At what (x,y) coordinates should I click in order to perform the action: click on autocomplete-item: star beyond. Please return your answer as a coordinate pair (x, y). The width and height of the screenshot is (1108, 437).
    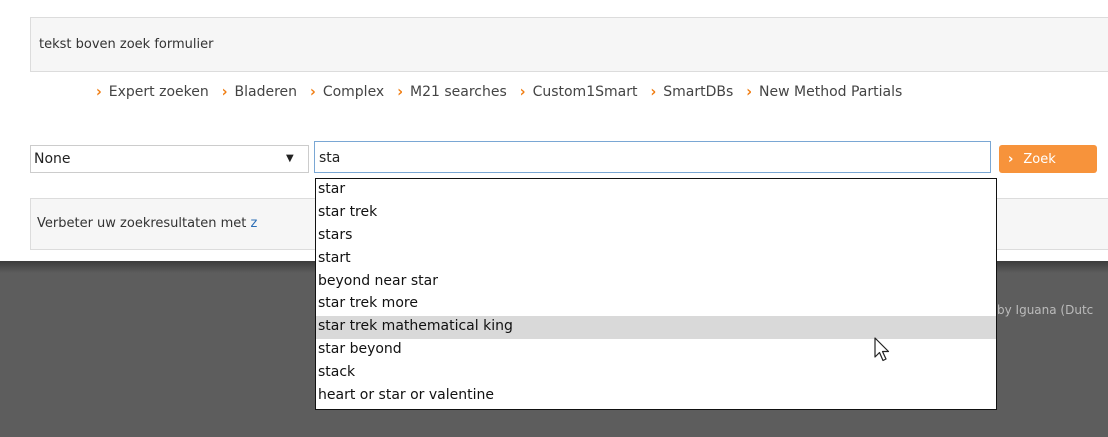
    Looking at the image, I should click on (656, 350).